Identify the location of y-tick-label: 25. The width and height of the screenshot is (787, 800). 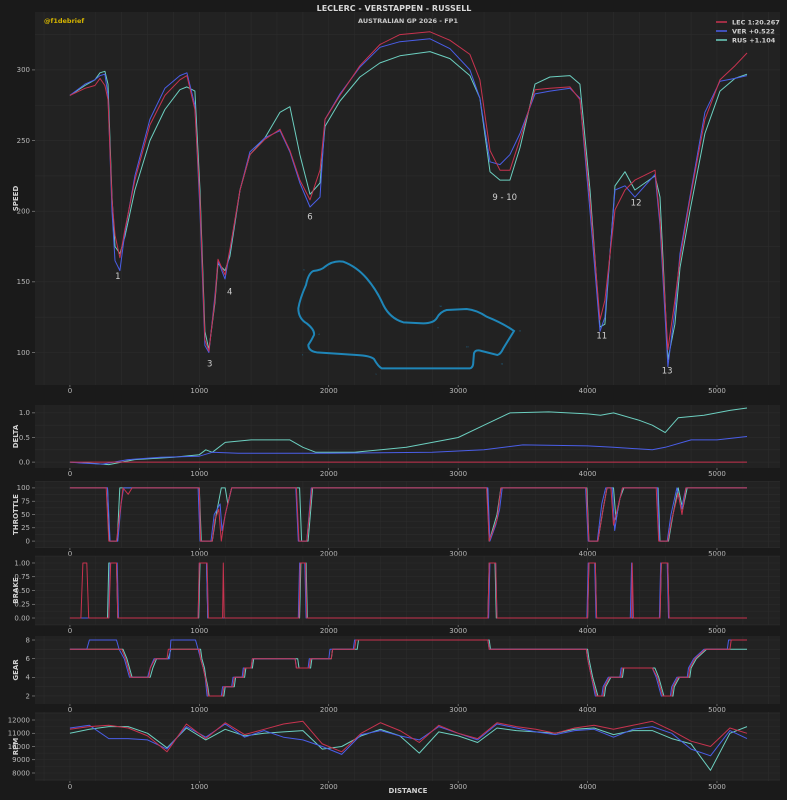
(25, 528).